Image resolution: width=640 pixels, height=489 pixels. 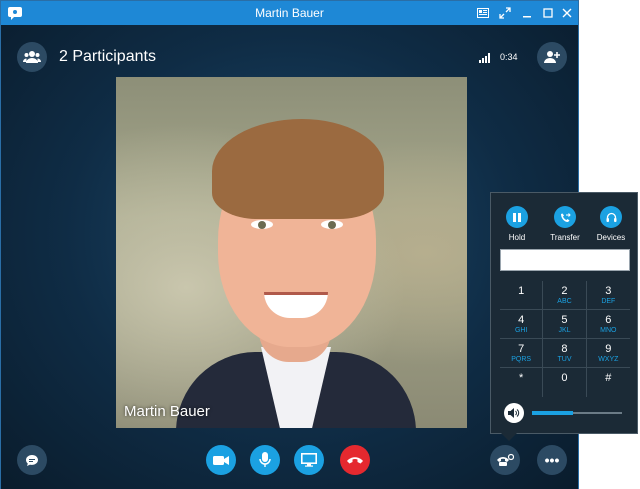 I want to click on dial-key-hash: #, so click(x=608, y=382).